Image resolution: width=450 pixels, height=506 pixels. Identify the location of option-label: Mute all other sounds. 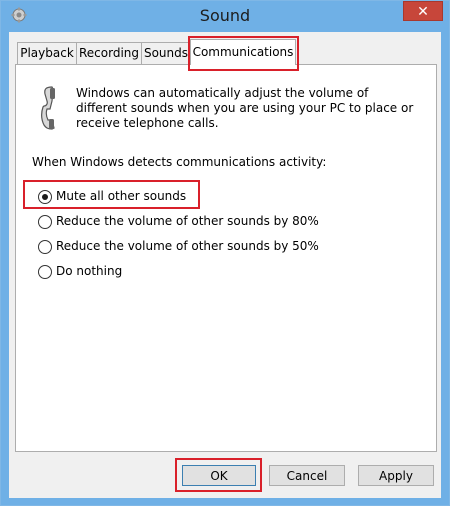
(121, 196).